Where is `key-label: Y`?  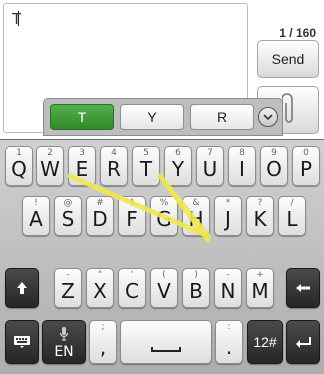
key-label: Y is located at coordinates (178, 169).